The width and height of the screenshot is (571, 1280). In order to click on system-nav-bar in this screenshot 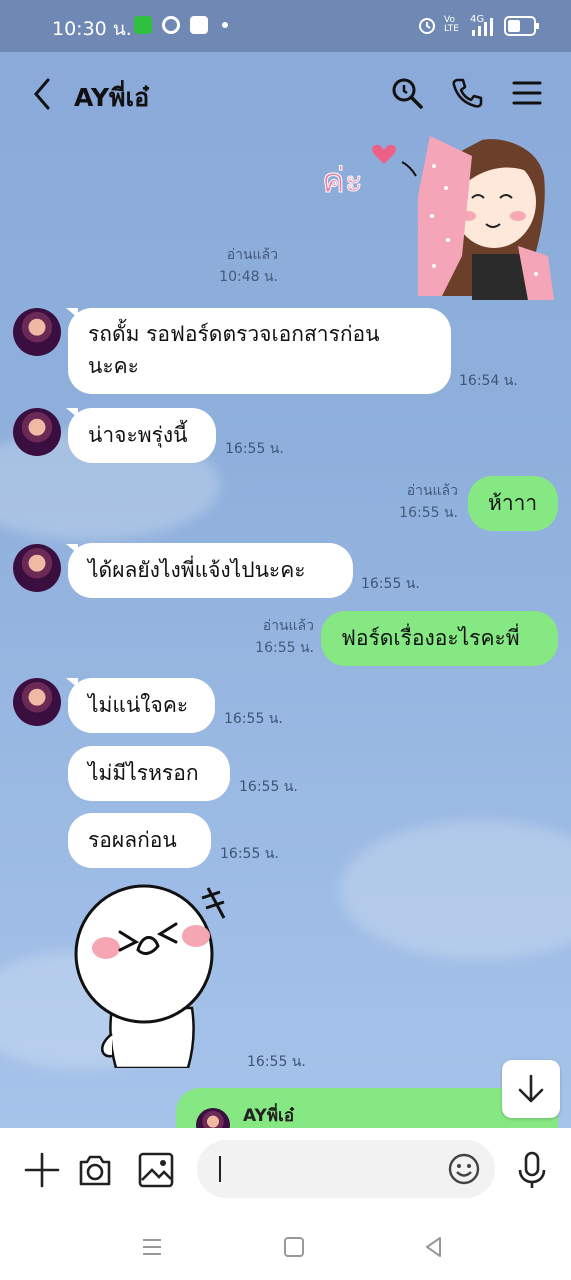, I will do `click(285, 1250)`.